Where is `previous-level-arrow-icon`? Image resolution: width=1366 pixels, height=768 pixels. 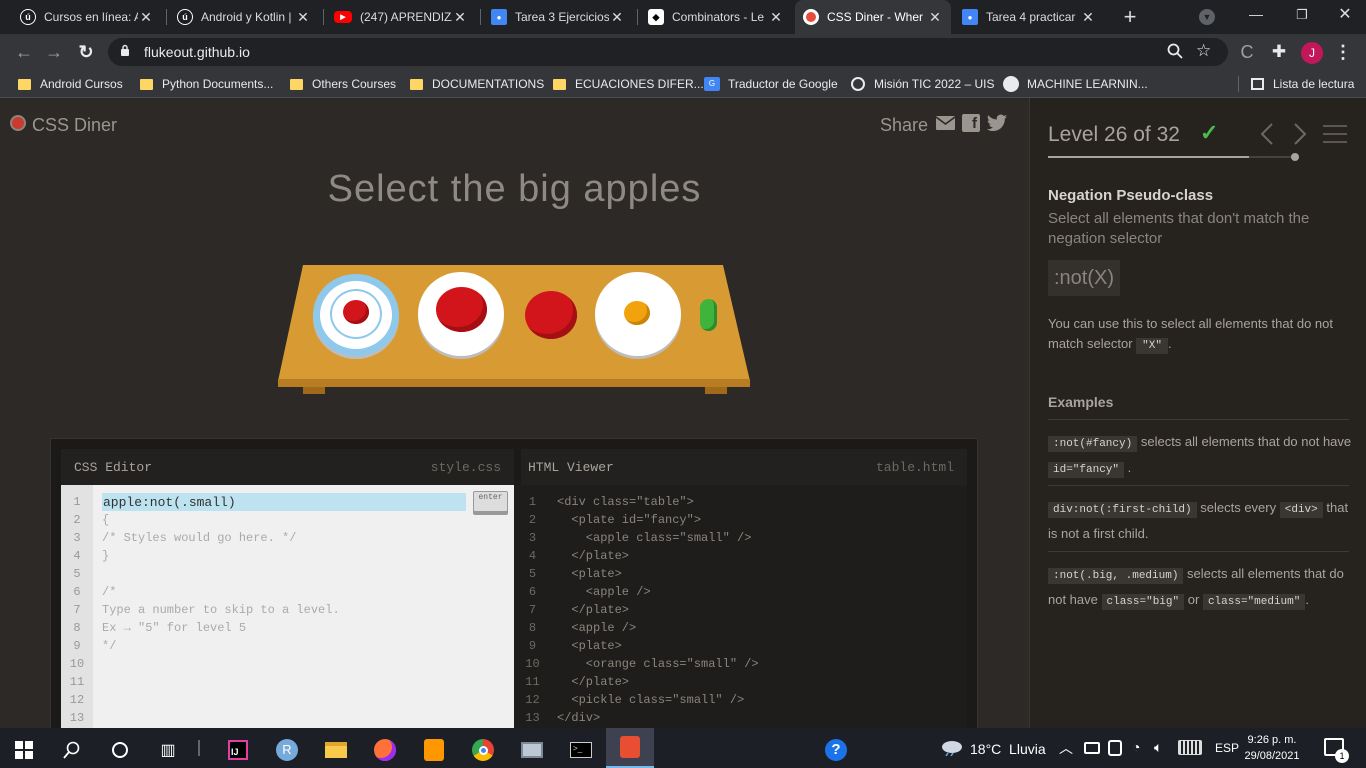 previous-level-arrow-icon is located at coordinates (1267, 134).